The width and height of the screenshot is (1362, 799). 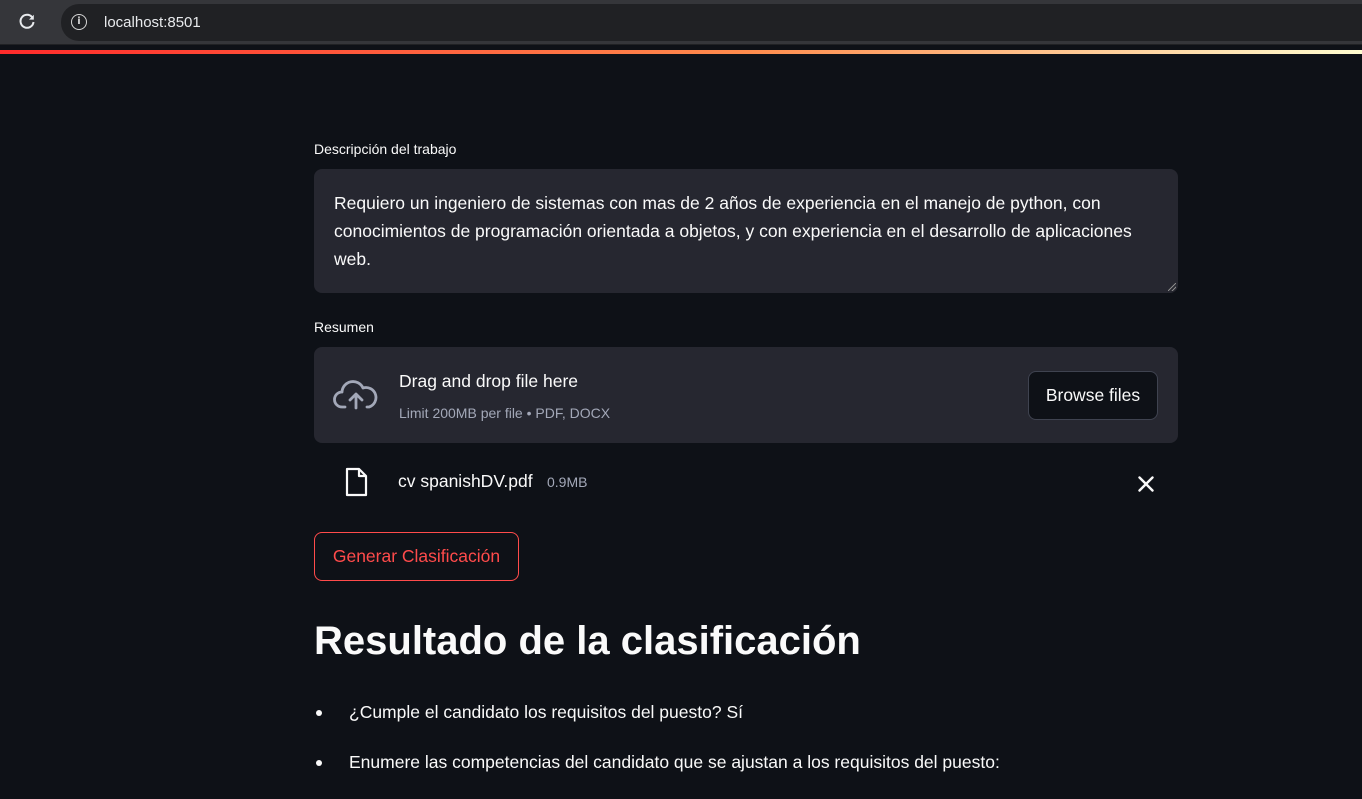 I want to click on address-bar: i localhost:8501, so click(x=711, y=22).